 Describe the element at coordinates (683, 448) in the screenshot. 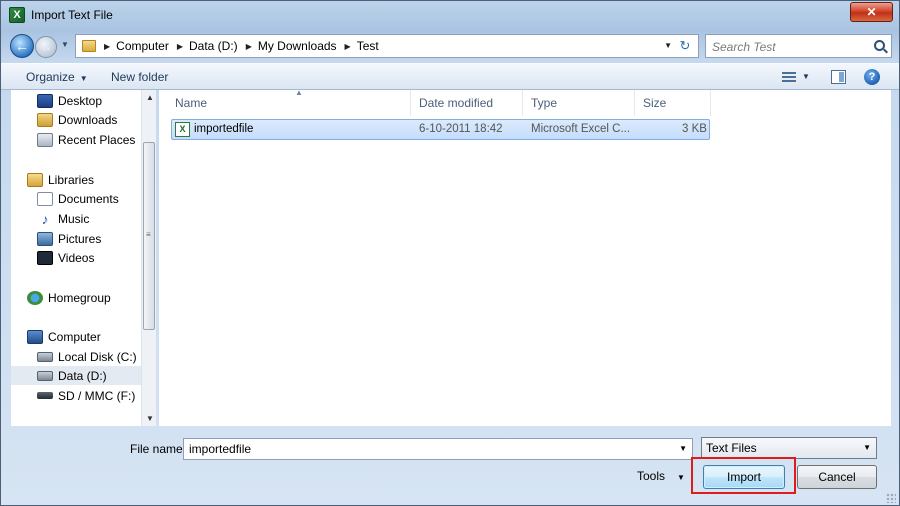

I see `file-name-history-dropdown-icon: ▼` at that location.